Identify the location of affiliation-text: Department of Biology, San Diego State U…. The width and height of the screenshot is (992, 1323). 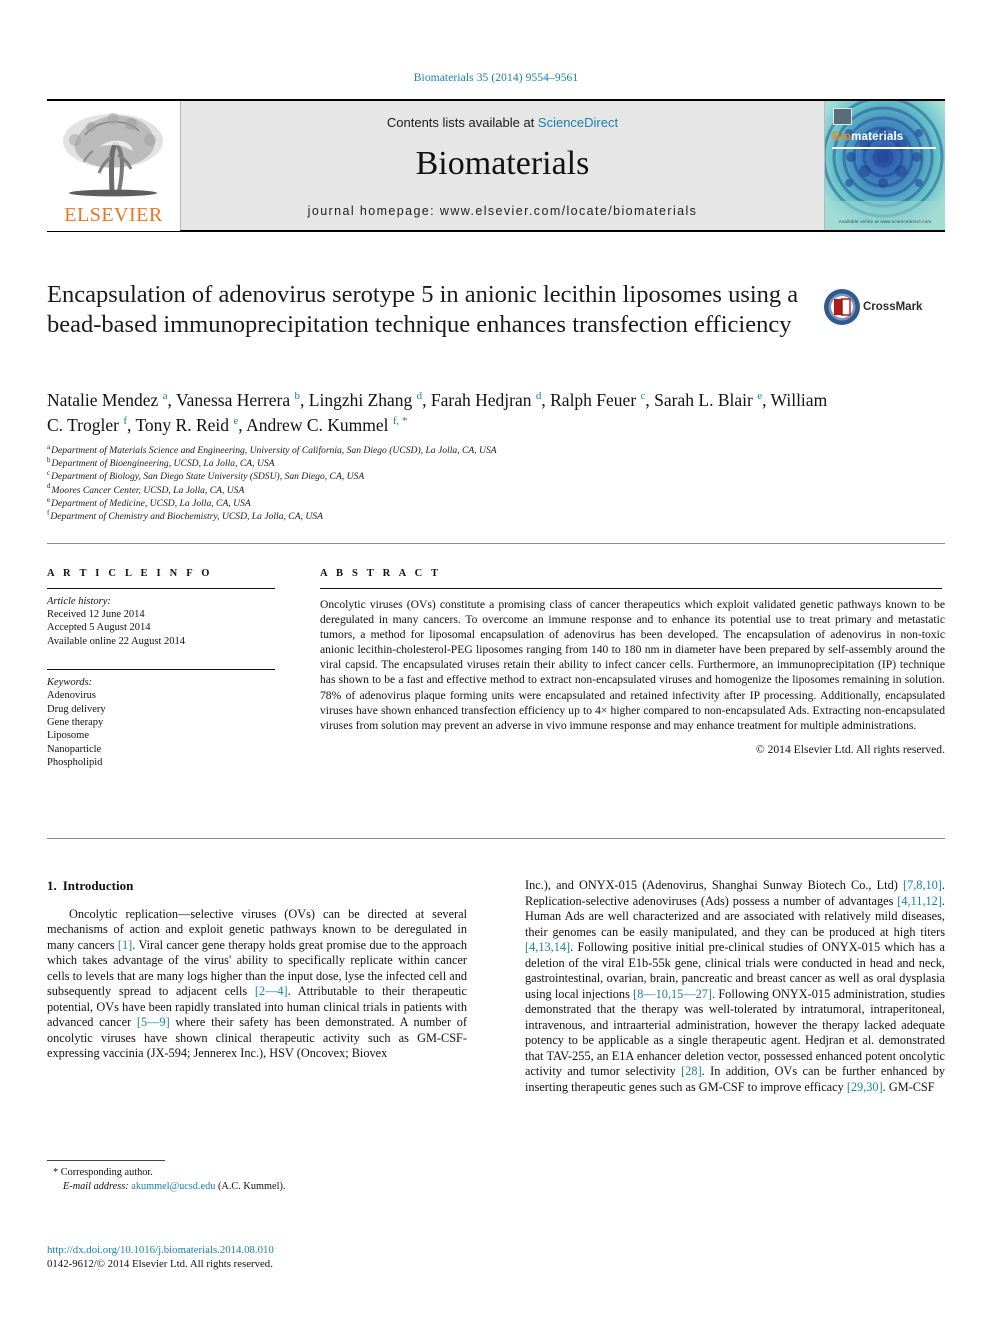
(208, 477).